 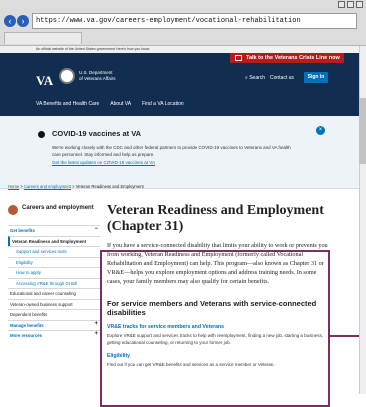 I want to click on sidenav-item-label: Manage benefits, so click(x=27, y=325).